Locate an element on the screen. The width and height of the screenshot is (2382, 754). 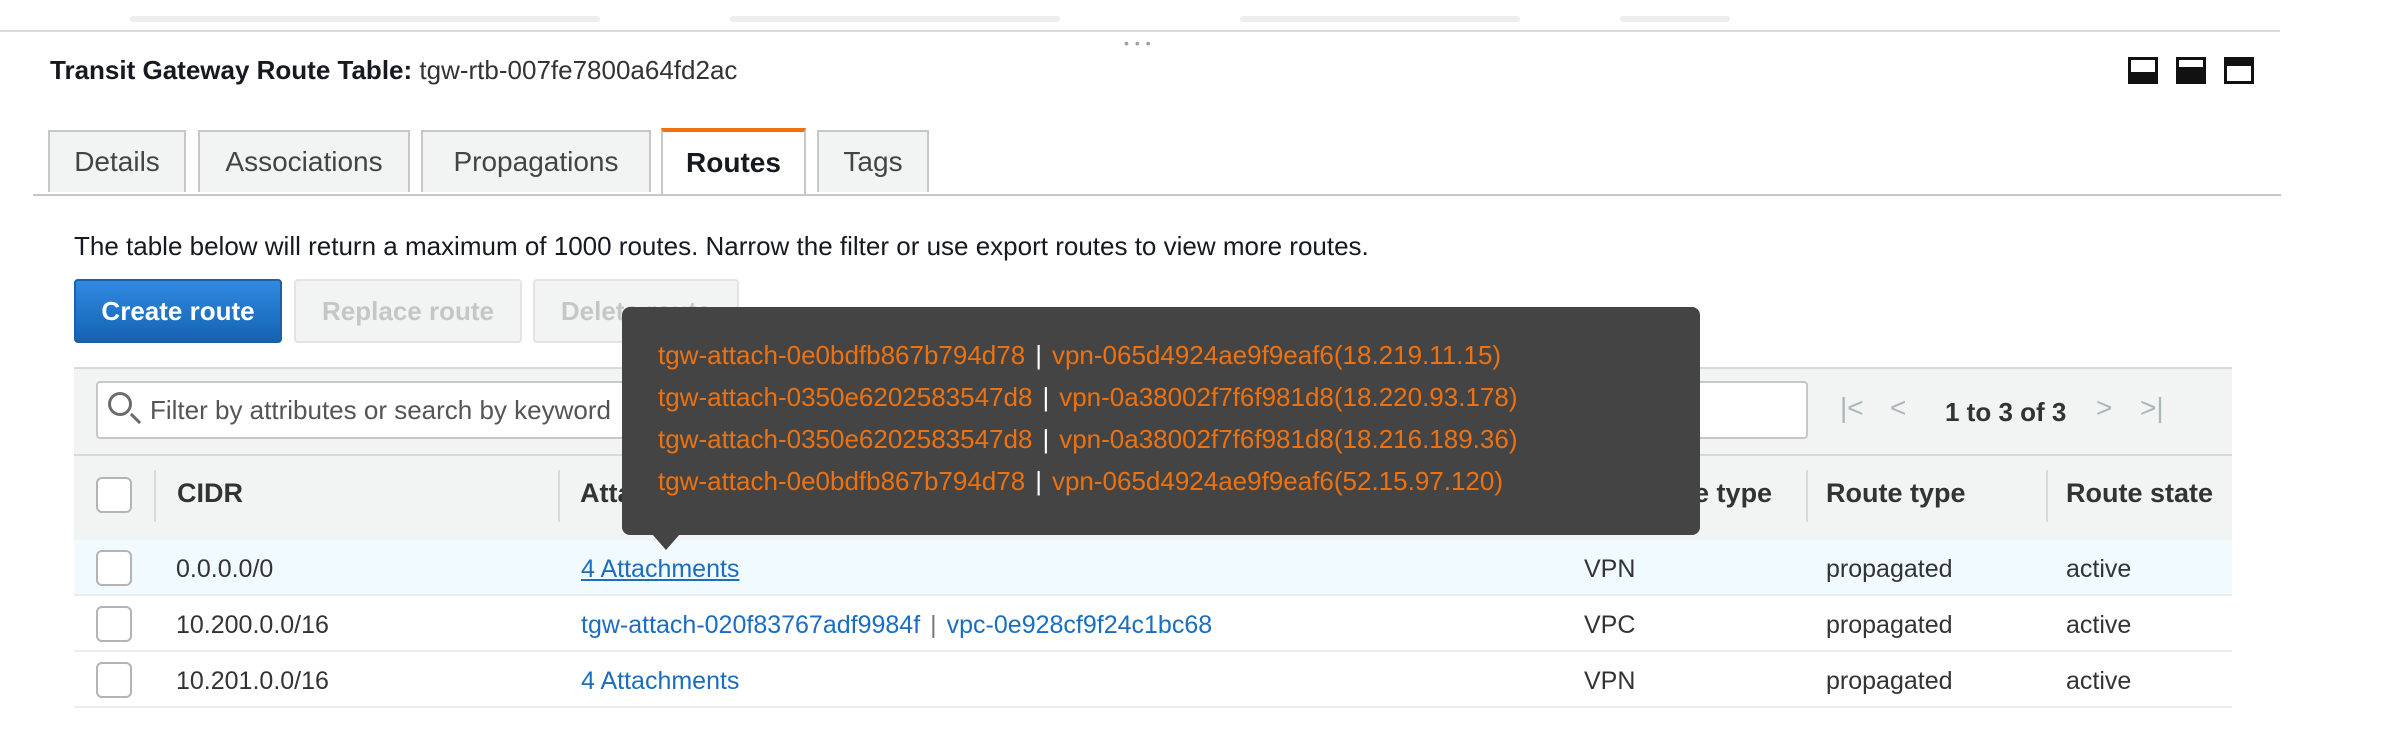
tab-tags: Tags is located at coordinates (873, 161).